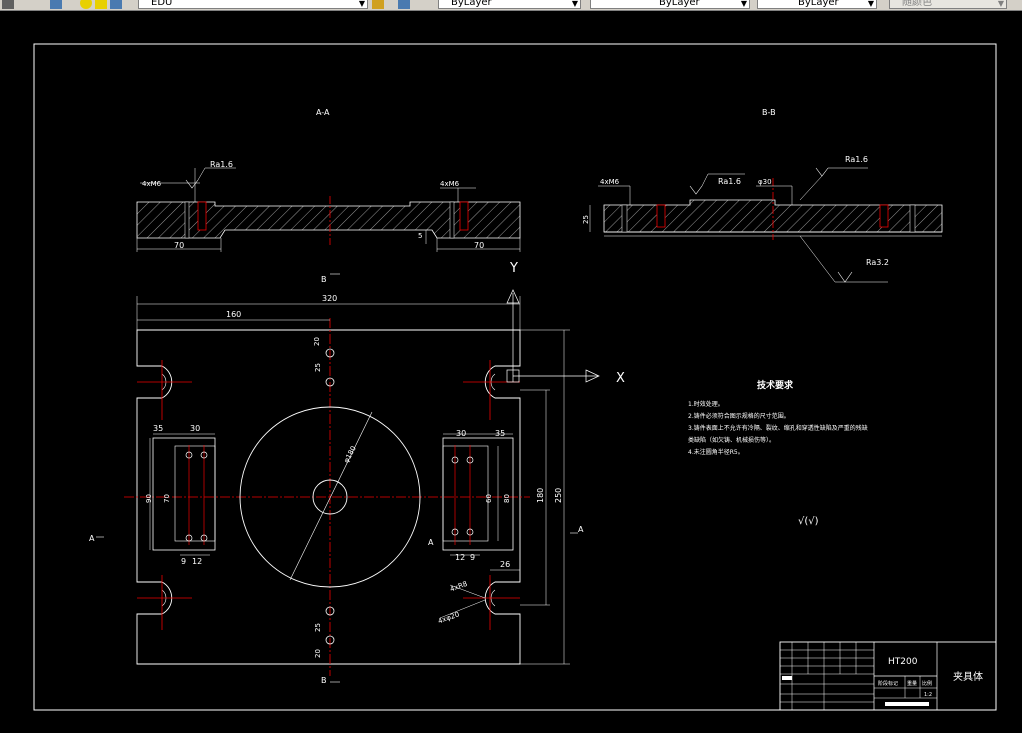 This screenshot has width=1022, height=733. Describe the element at coordinates (903, 662) in the screenshot. I see `title-material: HT200` at that location.